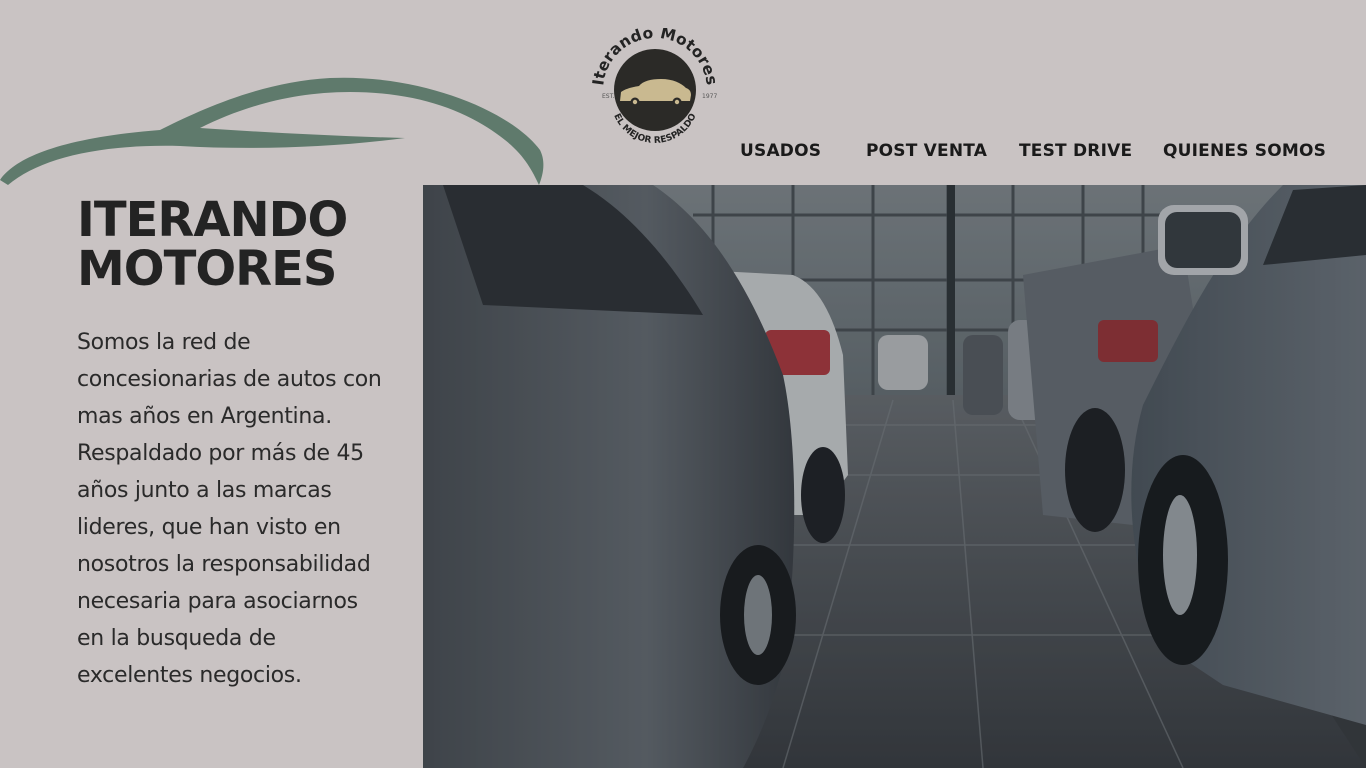 This screenshot has height=768, width=1366. Describe the element at coordinates (780, 151) in the screenshot. I see `nav-link-usados: USADOS` at that location.